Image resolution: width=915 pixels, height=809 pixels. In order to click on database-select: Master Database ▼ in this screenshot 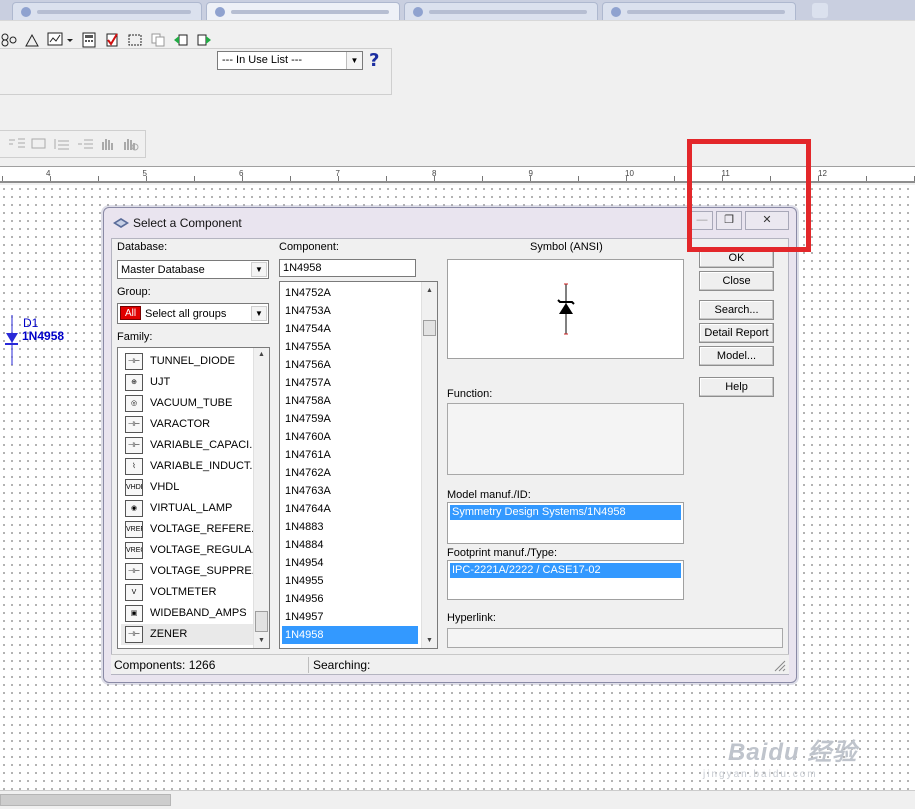, I will do `click(193, 269)`.